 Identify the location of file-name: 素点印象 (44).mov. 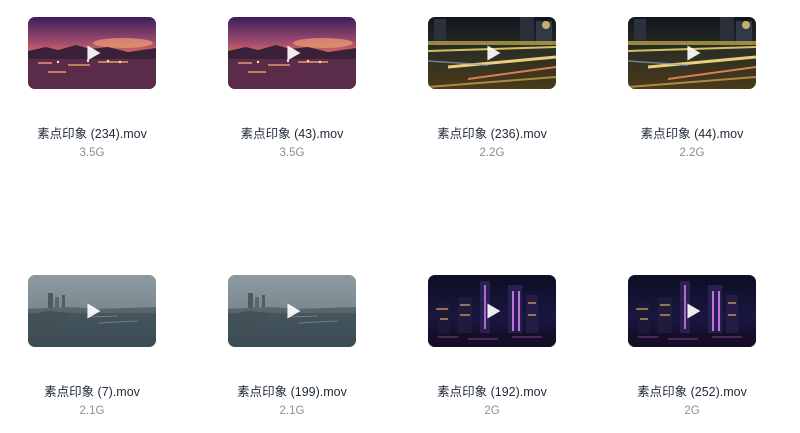
(692, 134).